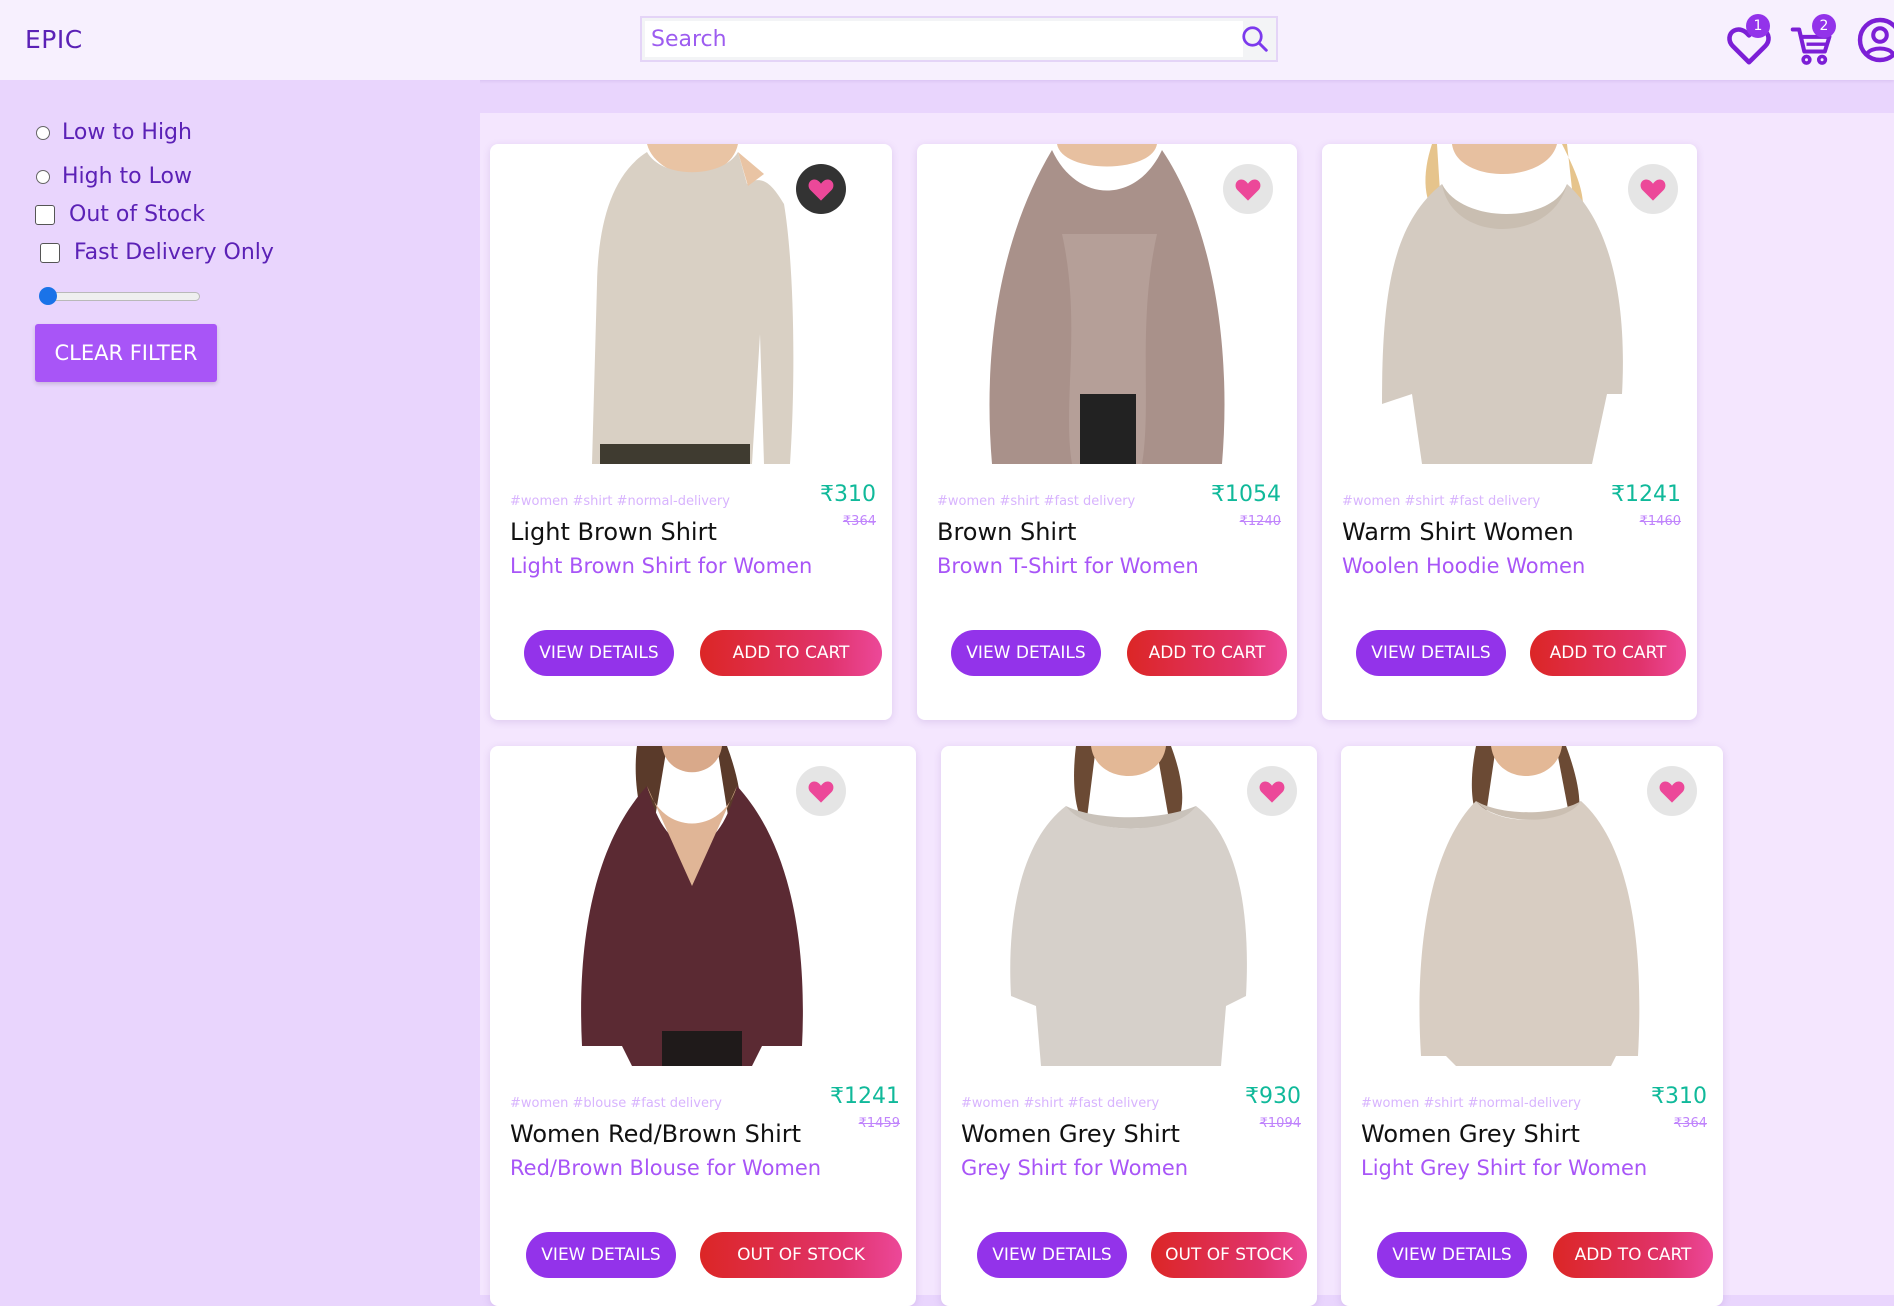 The width and height of the screenshot is (1894, 1306). I want to click on search-icon, so click(1255, 39).